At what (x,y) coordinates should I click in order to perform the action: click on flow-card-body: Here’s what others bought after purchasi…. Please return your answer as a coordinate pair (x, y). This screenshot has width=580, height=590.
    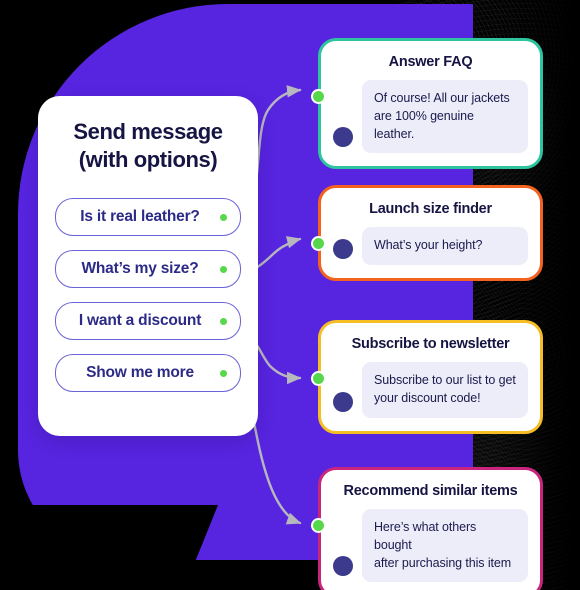
    Looking at the image, I should click on (430, 546).